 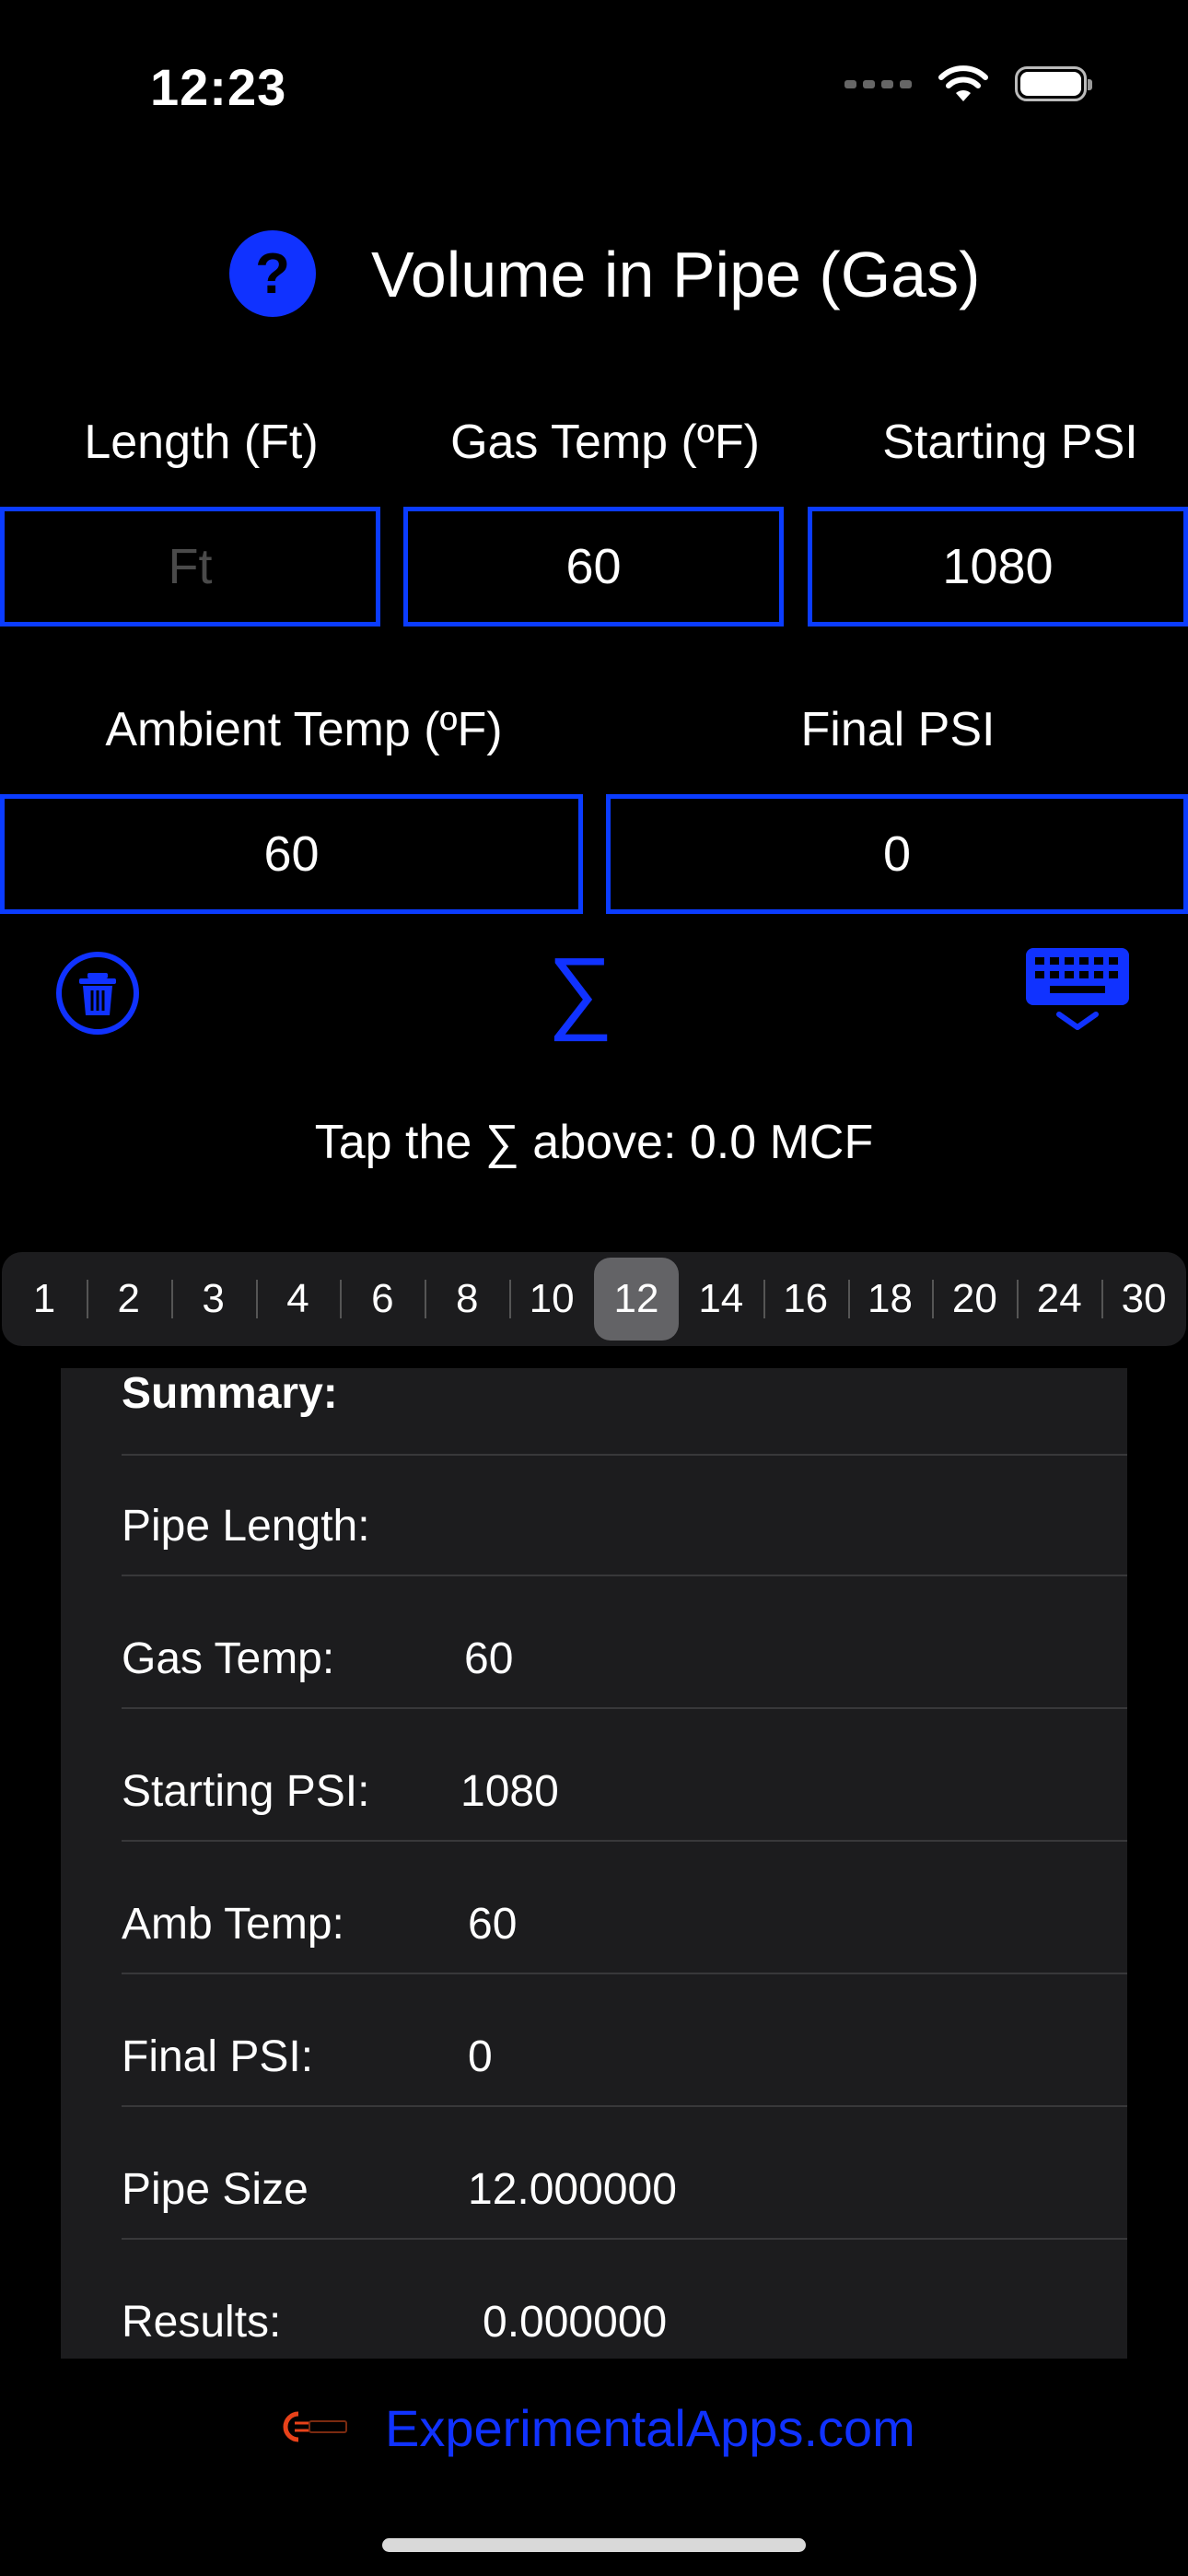 What do you see at coordinates (510, 1791) in the screenshot?
I see `summary-value: 1080` at bounding box center [510, 1791].